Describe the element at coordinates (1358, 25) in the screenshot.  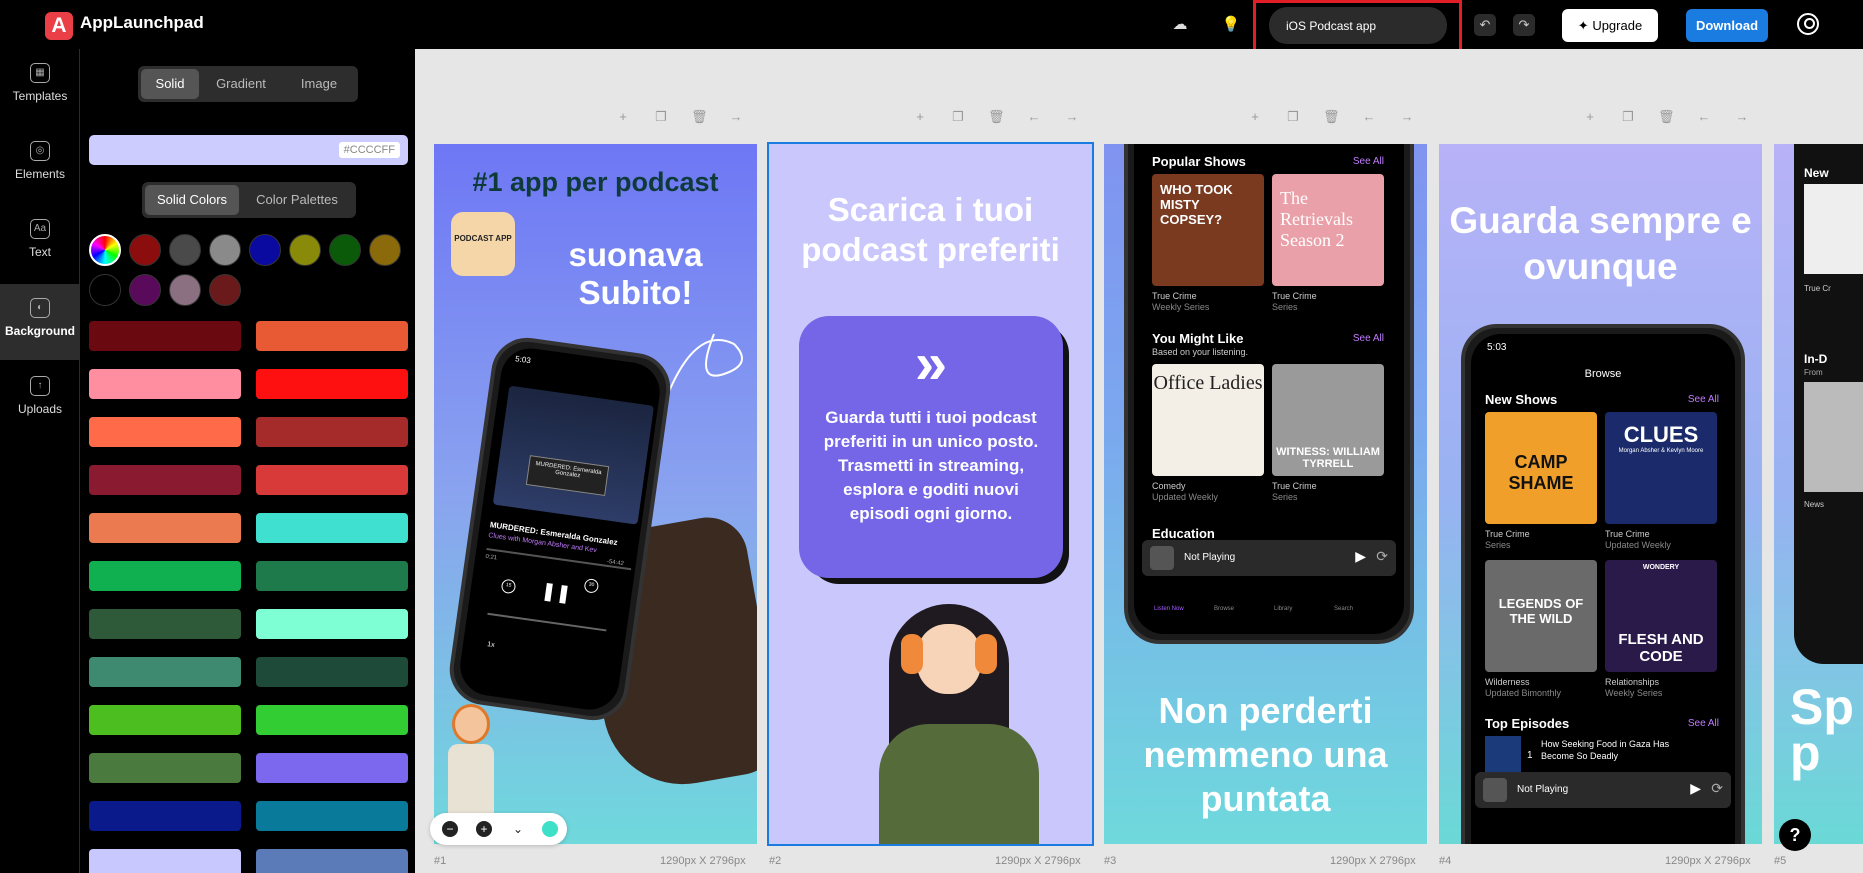
I see `project-title-input` at that location.